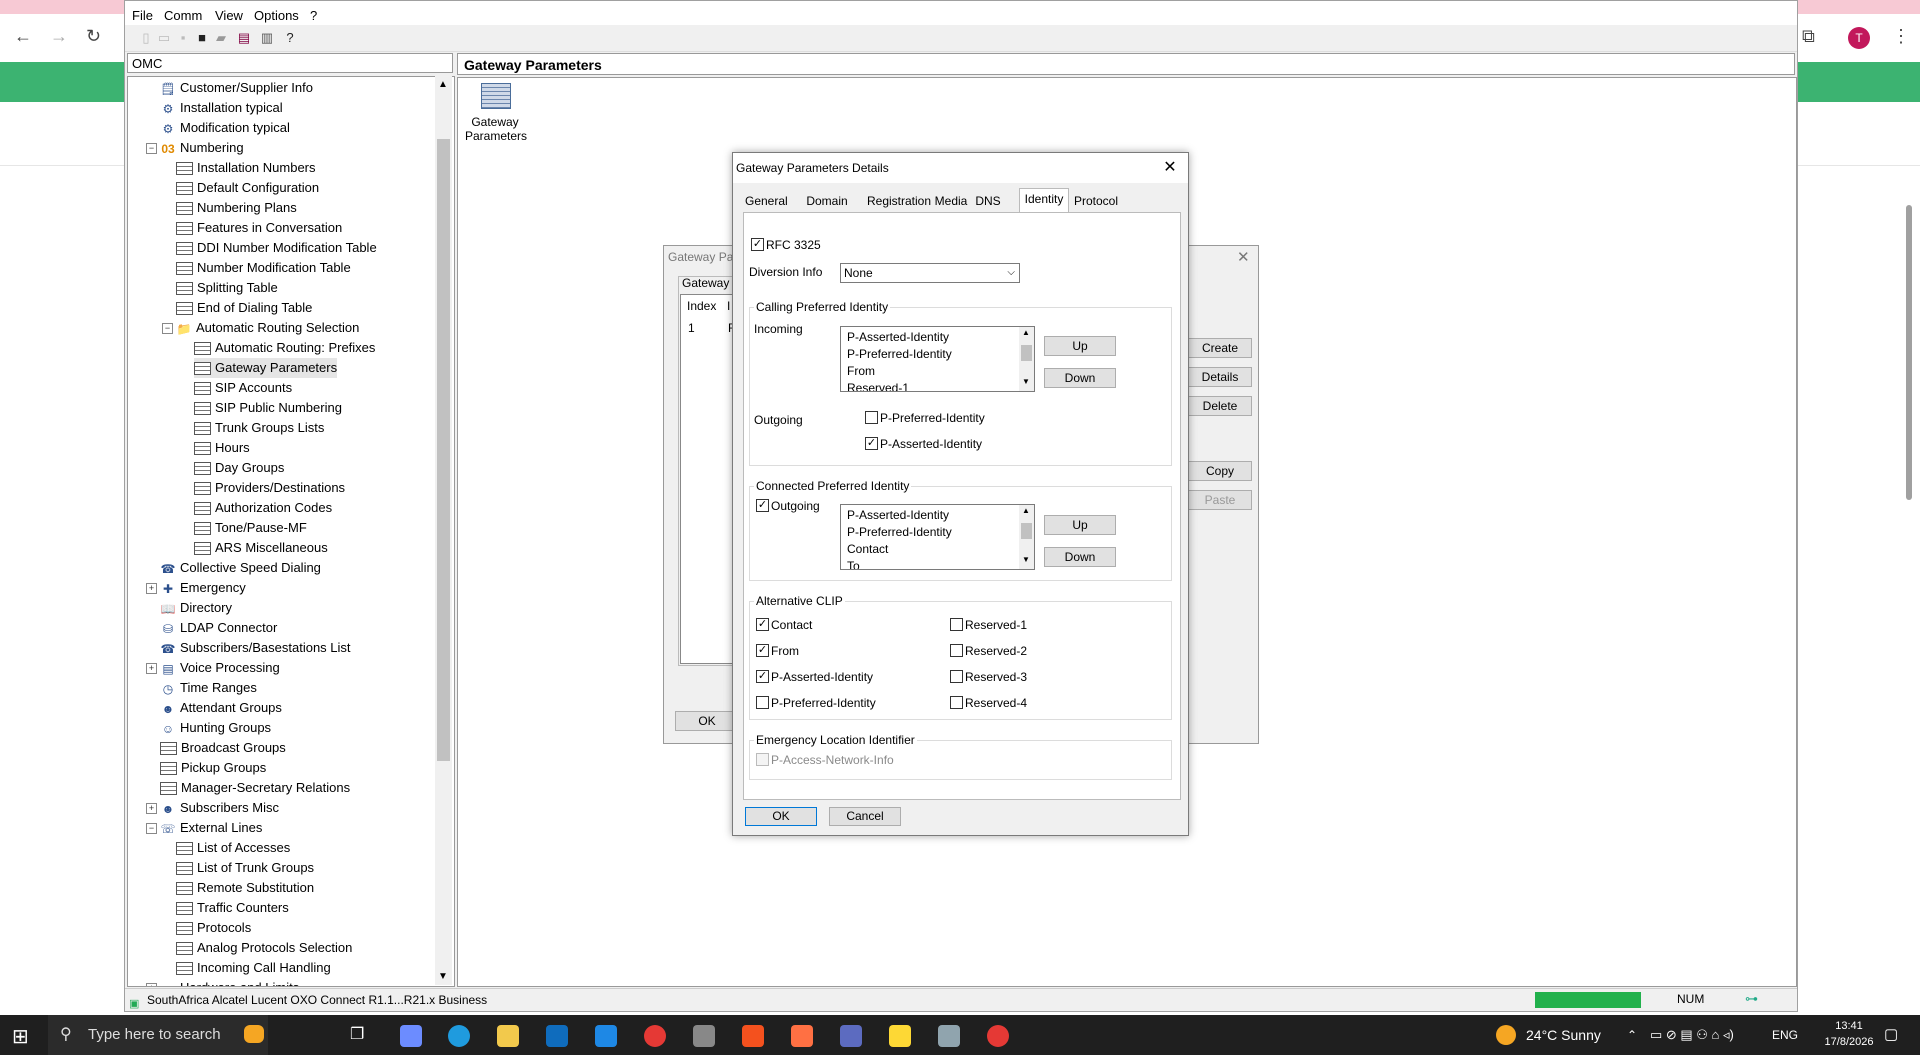 The image size is (1920, 1055). What do you see at coordinates (259, 428) in the screenshot?
I see `tree-item: Trunk Groups Lists` at bounding box center [259, 428].